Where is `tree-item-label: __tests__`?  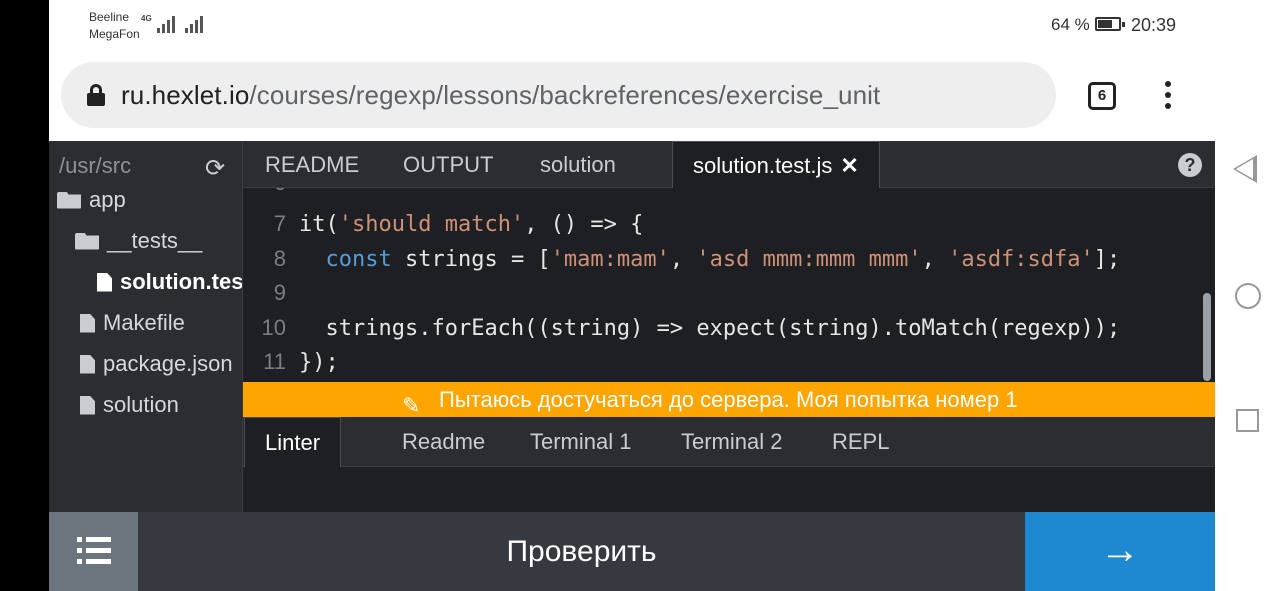 tree-item-label: __tests__ is located at coordinates (155, 240).